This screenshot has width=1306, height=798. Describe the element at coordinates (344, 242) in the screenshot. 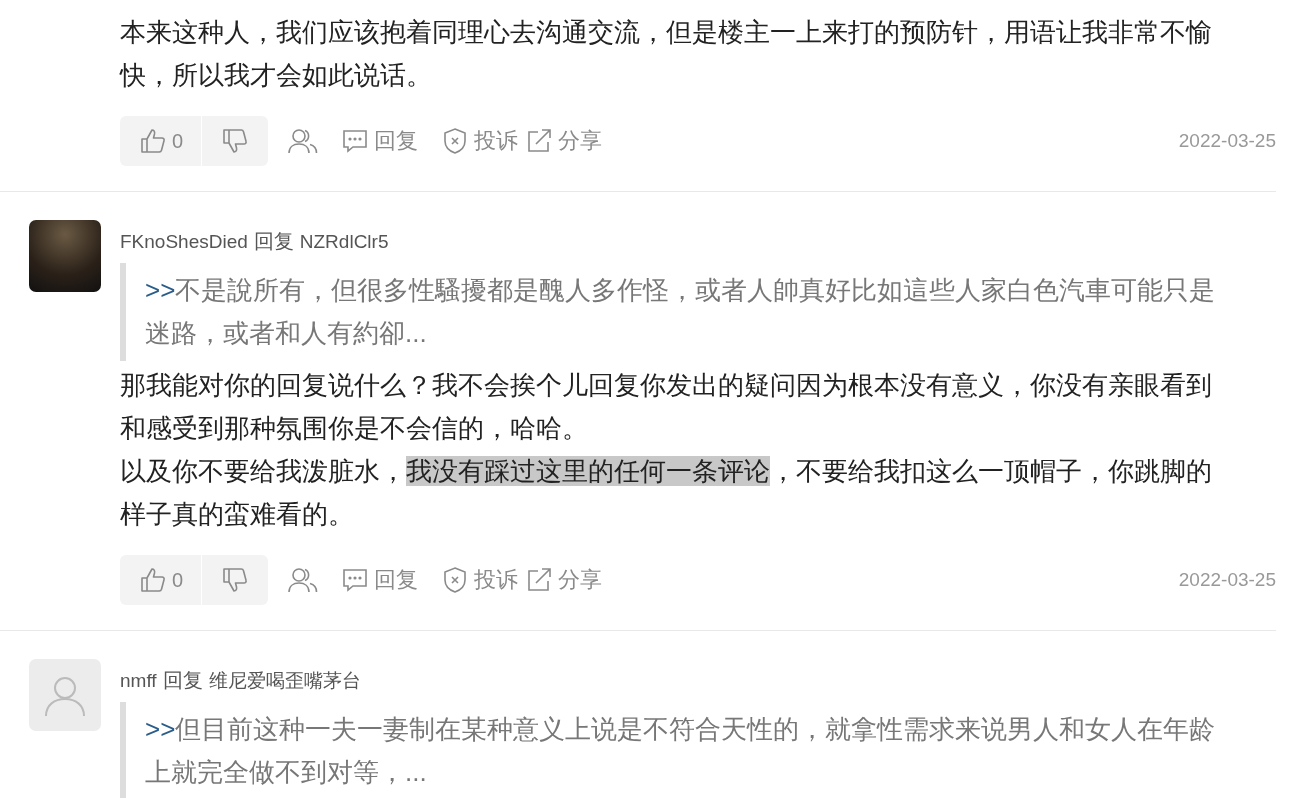

I see `reply-target-link: NZRdlClr5` at that location.